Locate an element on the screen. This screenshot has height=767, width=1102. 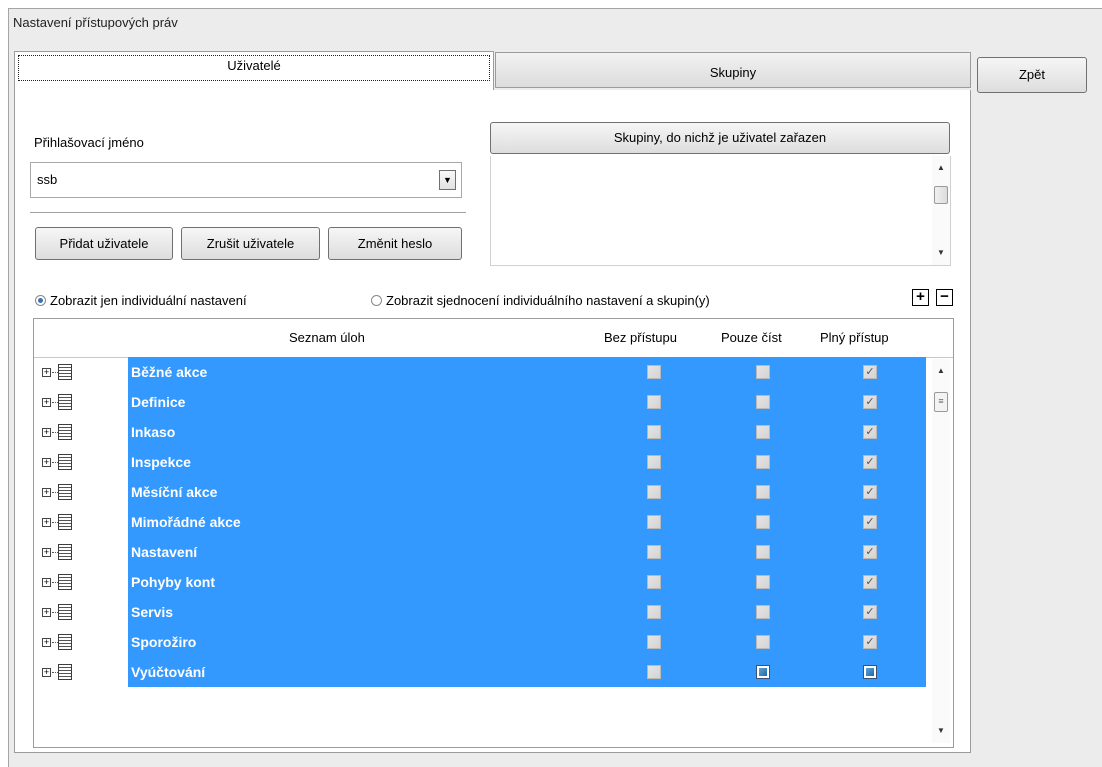
chevron-down-icon: ▼ is located at coordinates (447, 180).